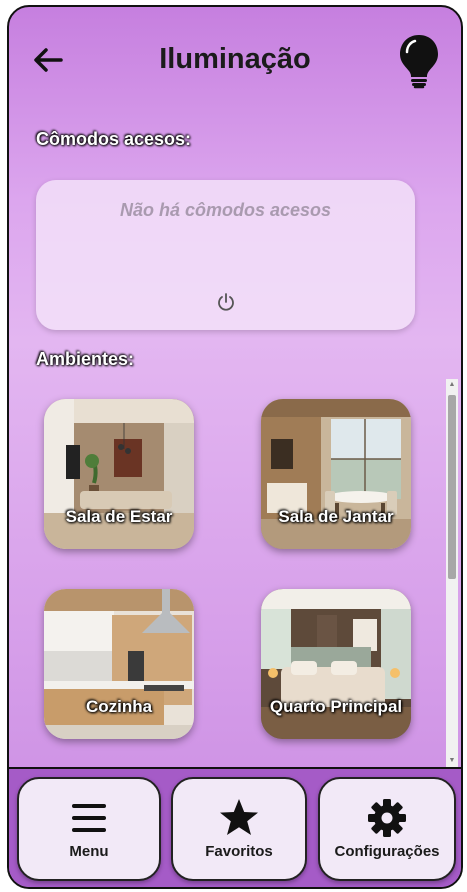 This screenshot has width=467, height=892. Describe the element at coordinates (119, 706) in the screenshot. I see `room-label: Cozinha` at that location.